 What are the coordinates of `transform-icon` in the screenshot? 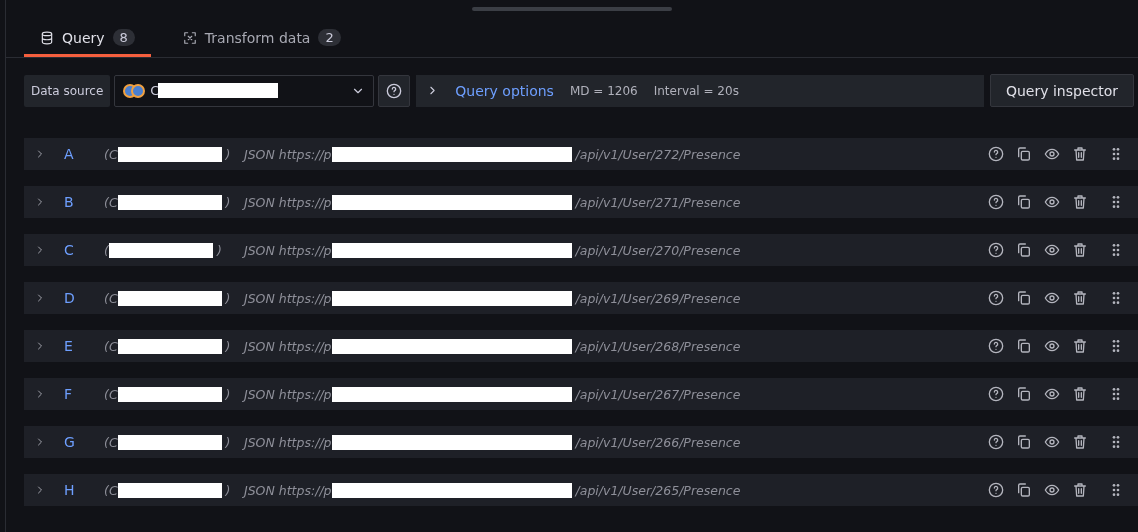 It's located at (189, 37).